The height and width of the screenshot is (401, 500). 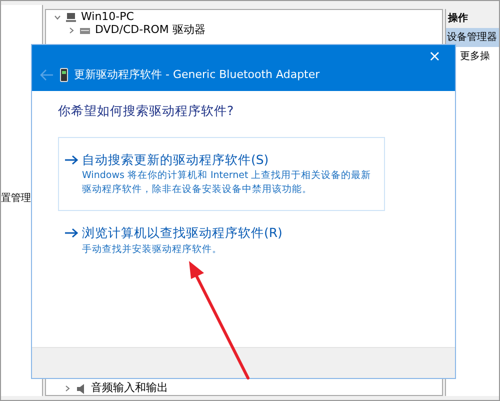 What do you see at coordinates (71, 18) in the screenshot?
I see `computer-icon` at bounding box center [71, 18].